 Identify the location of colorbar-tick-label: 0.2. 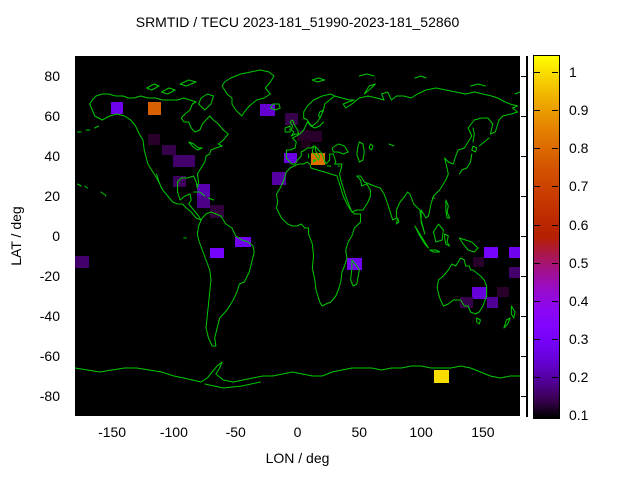
(579, 377).